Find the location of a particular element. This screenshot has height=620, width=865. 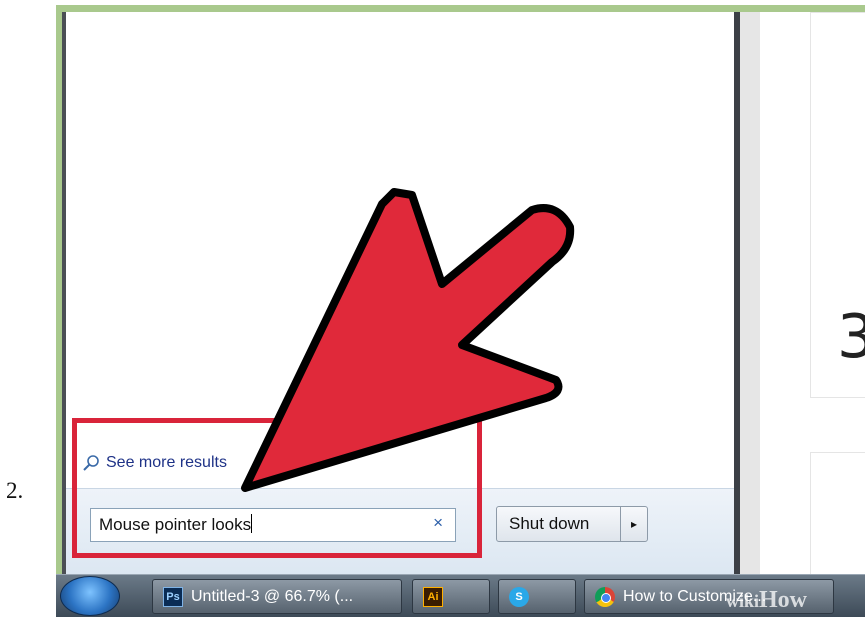

wikihow-watermark: wikiHow is located at coordinates (766, 600).